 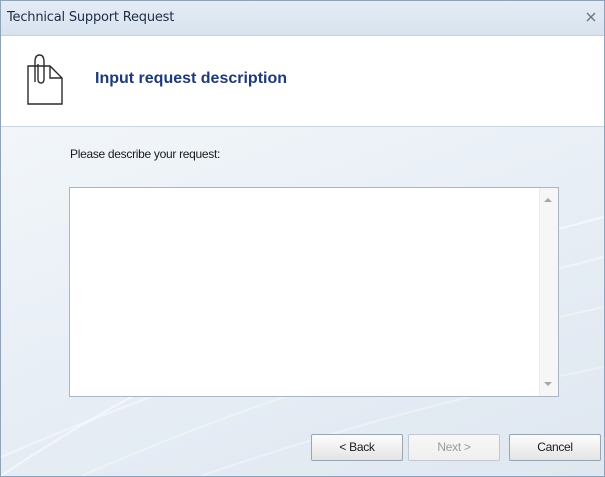 What do you see at coordinates (91, 17) in the screenshot?
I see `window-title: Technical Support Request` at bounding box center [91, 17].